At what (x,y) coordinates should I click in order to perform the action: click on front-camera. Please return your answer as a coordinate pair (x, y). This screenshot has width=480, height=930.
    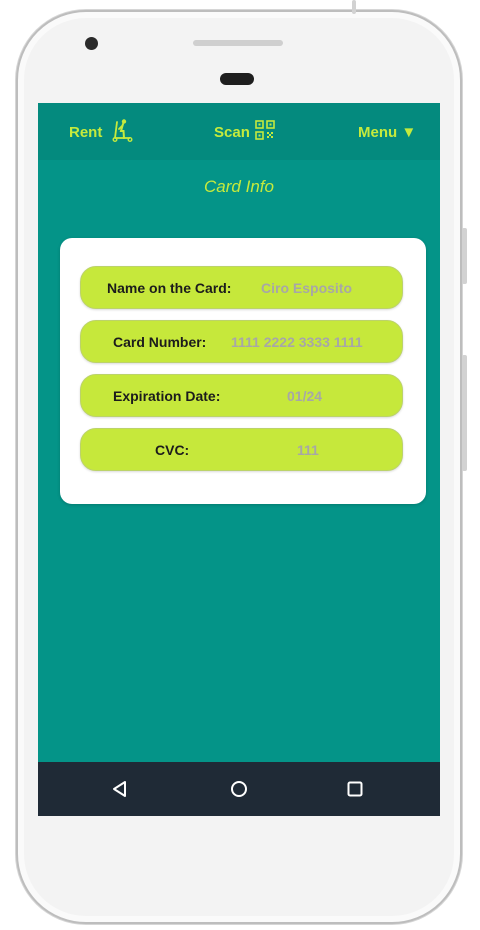
    Looking at the image, I should click on (91, 43).